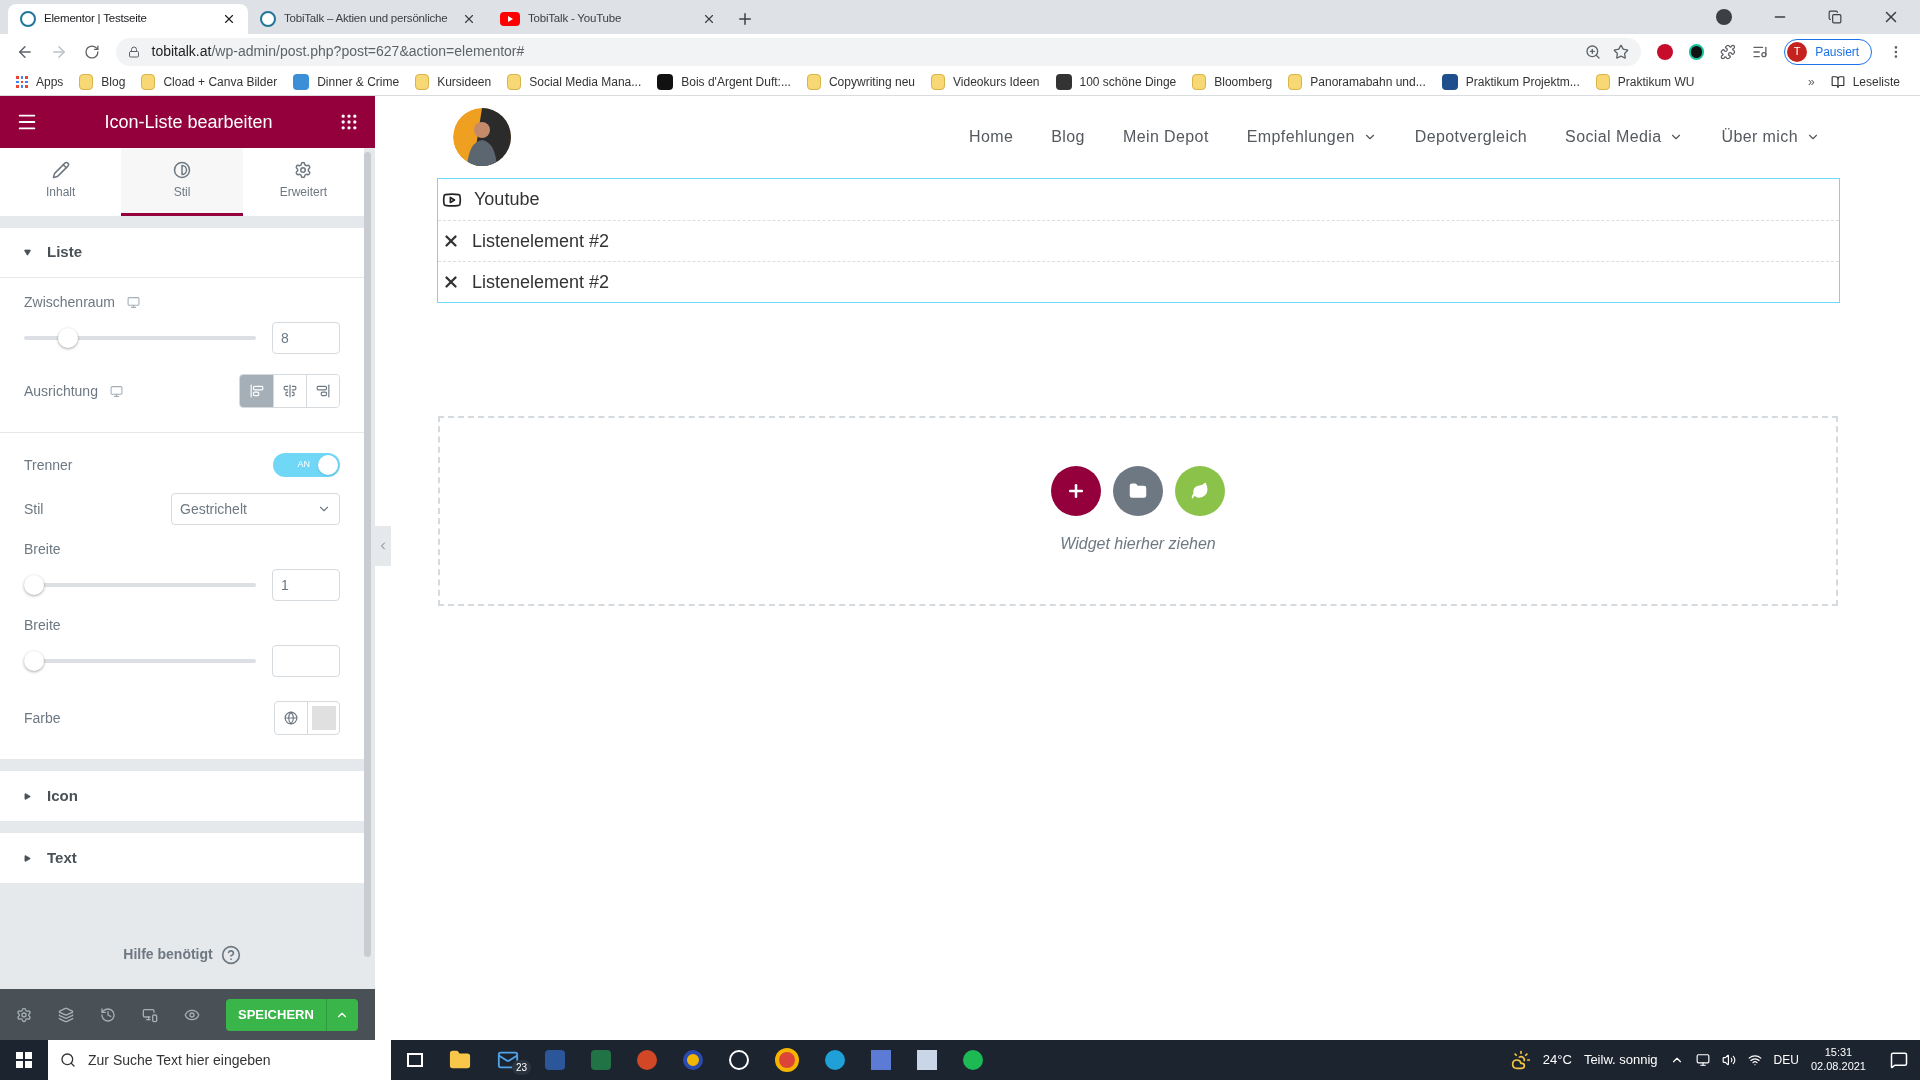 The image size is (1920, 1080). What do you see at coordinates (108, 1014) in the screenshot?
I see `history-icon` at bounding box center [108, 1014].